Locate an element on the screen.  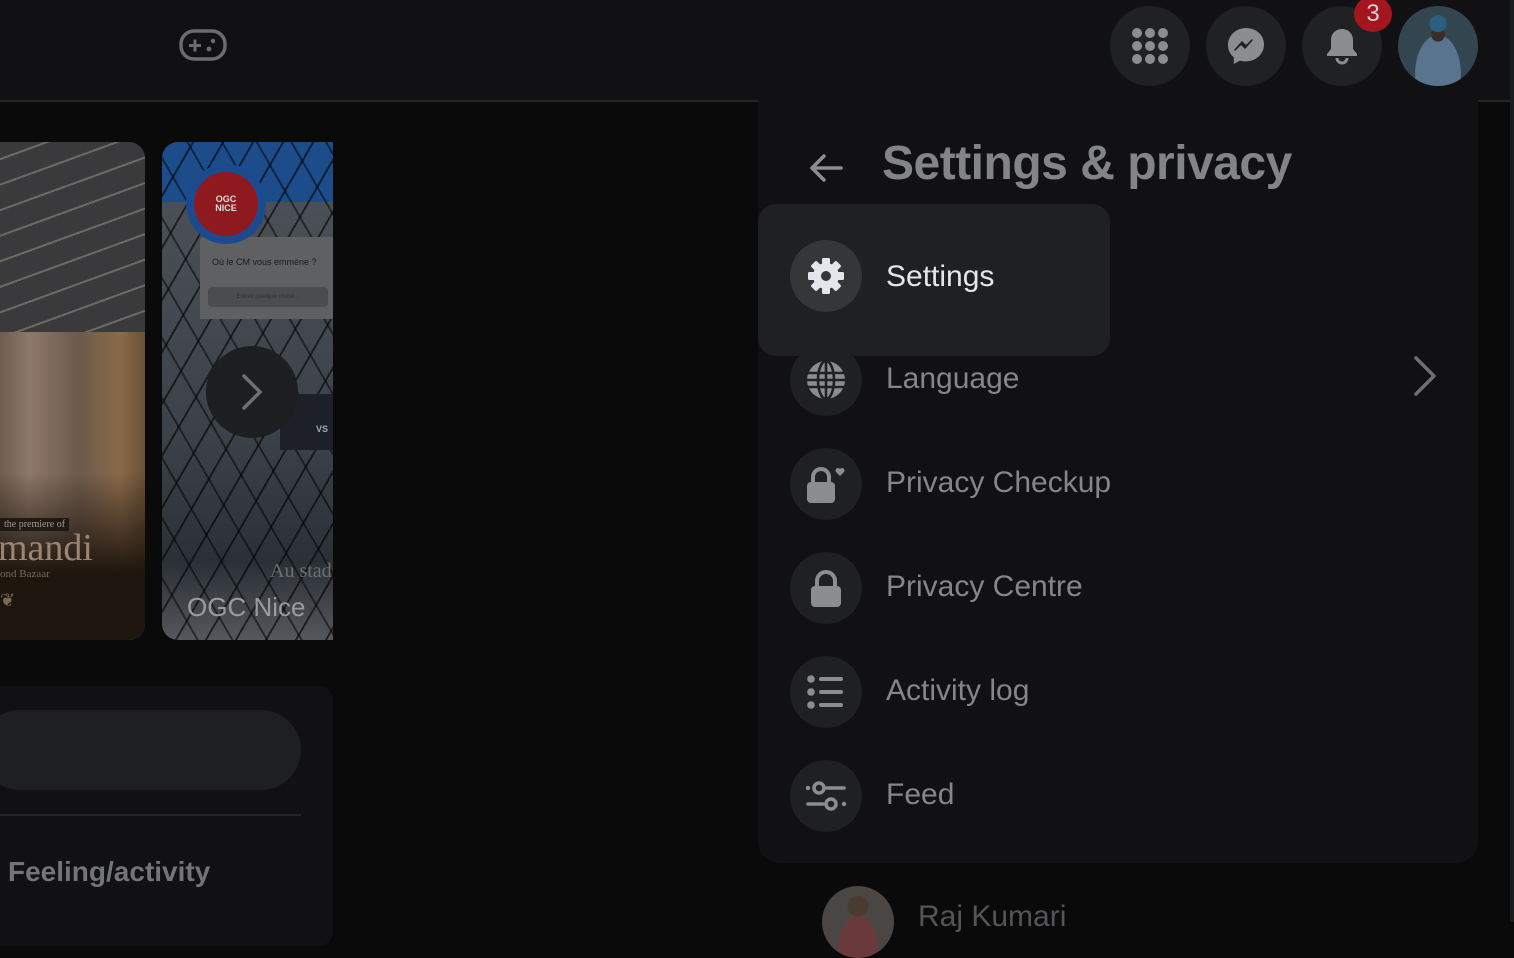
ogc-nice-logo-icon: OGC NICE is located at coordinates (226, 204).